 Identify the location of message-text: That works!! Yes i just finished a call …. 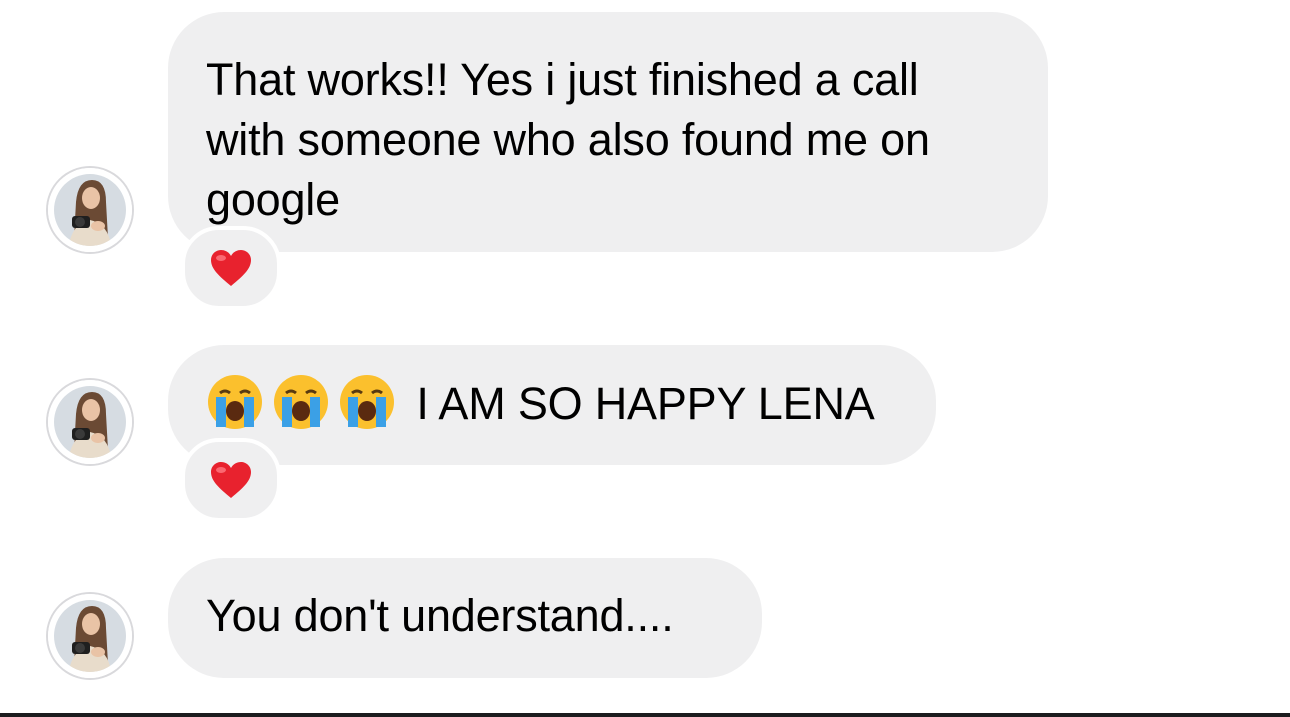
(568, 139).